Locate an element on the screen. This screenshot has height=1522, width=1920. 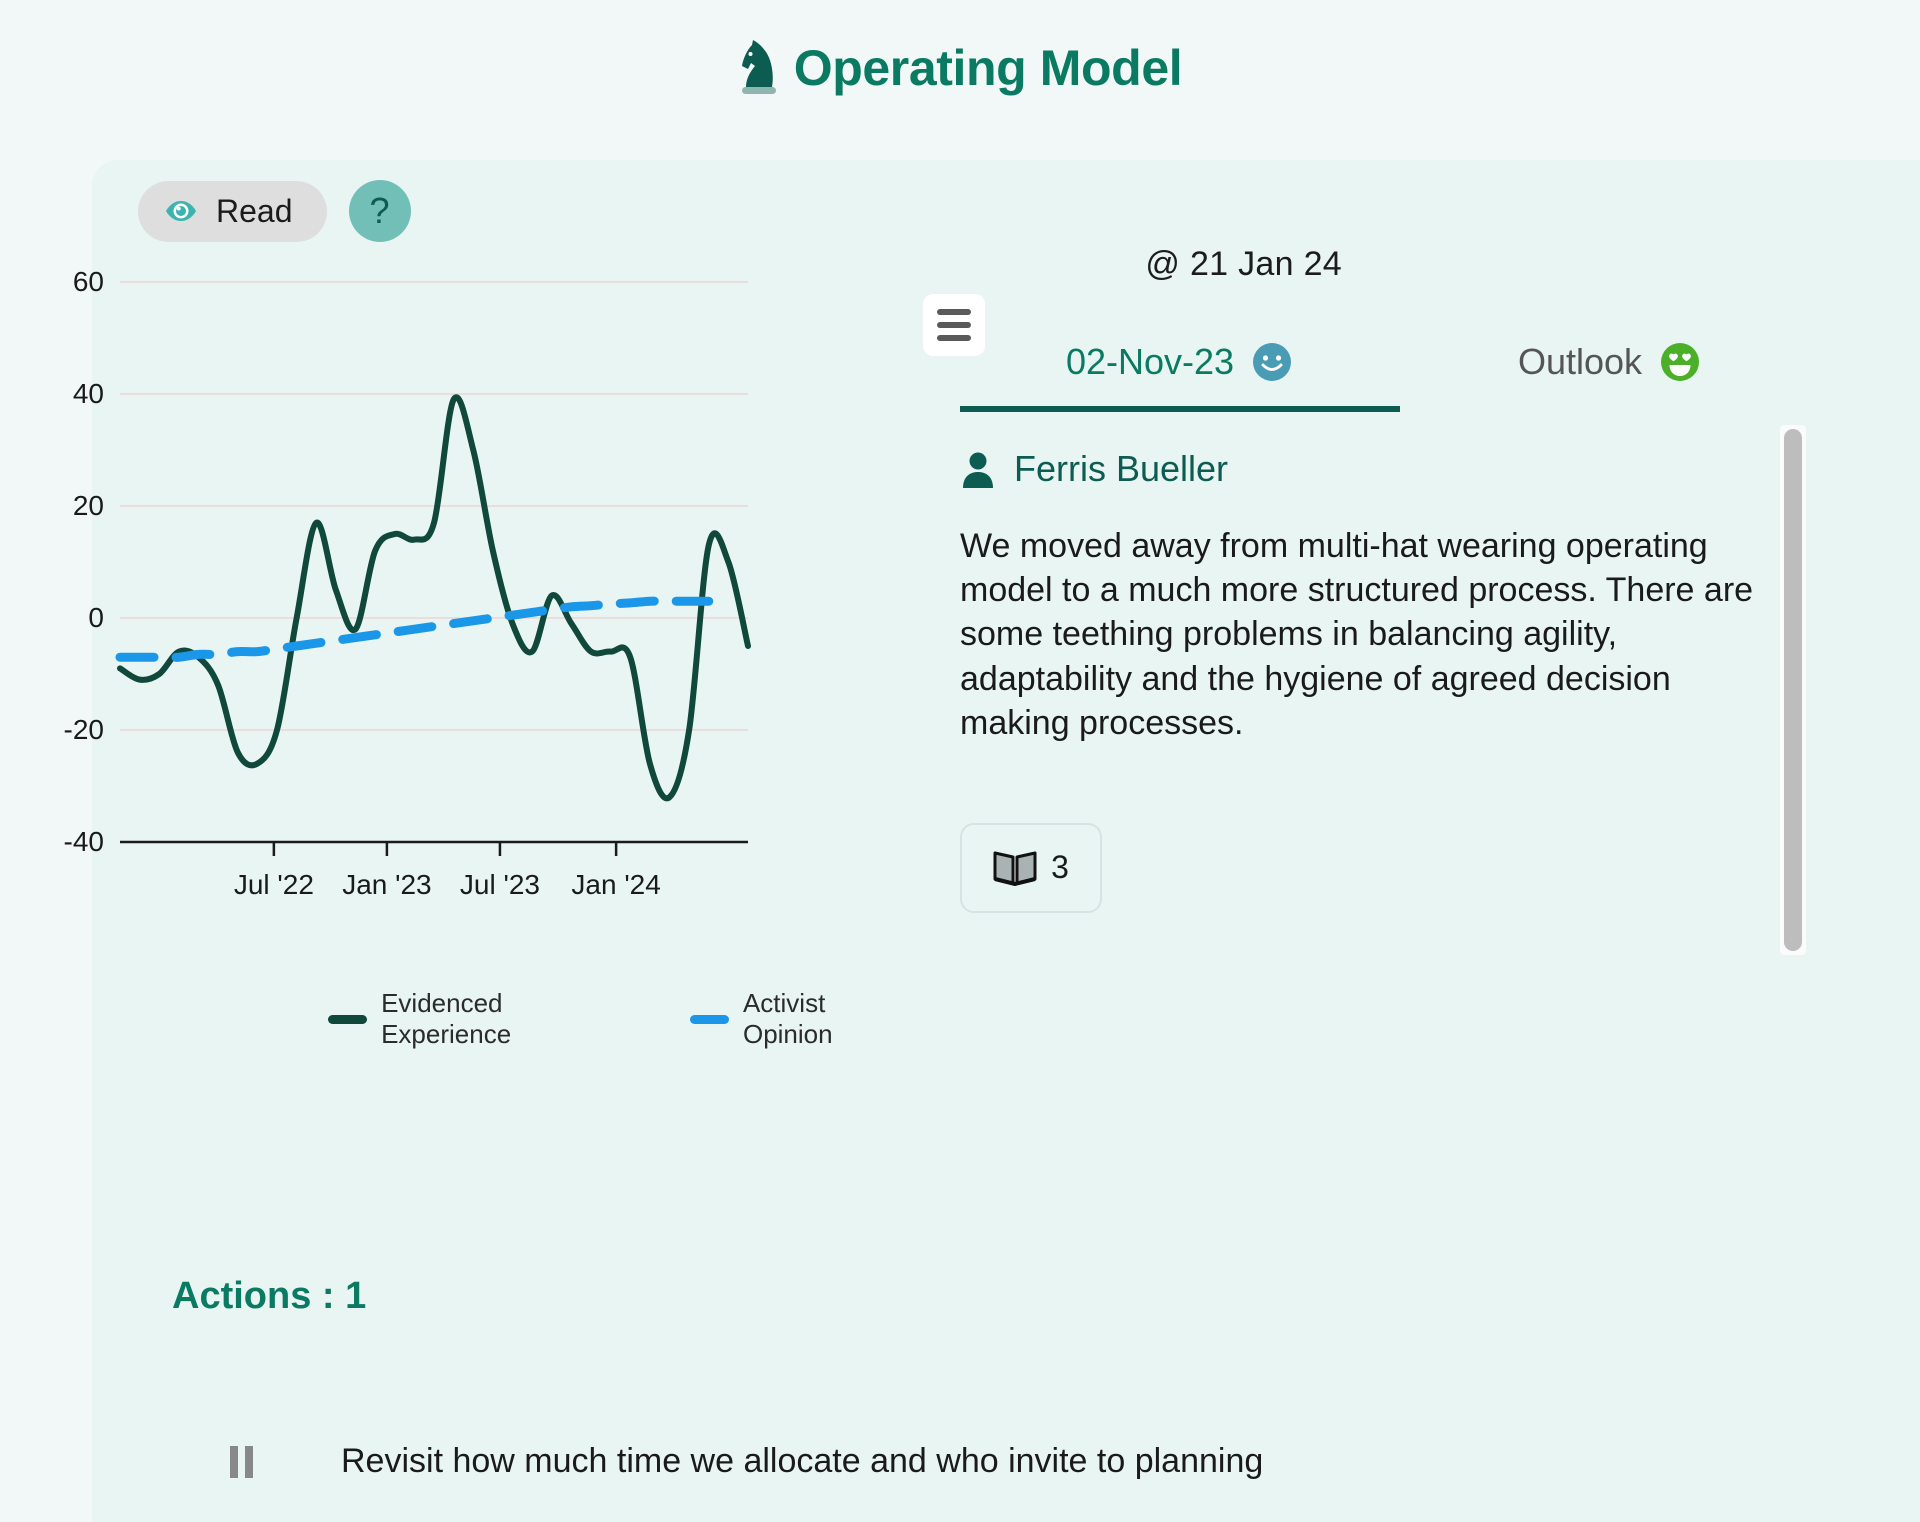
heart-eyes-smiling-face-icon is located at coordinates (1680, 362).